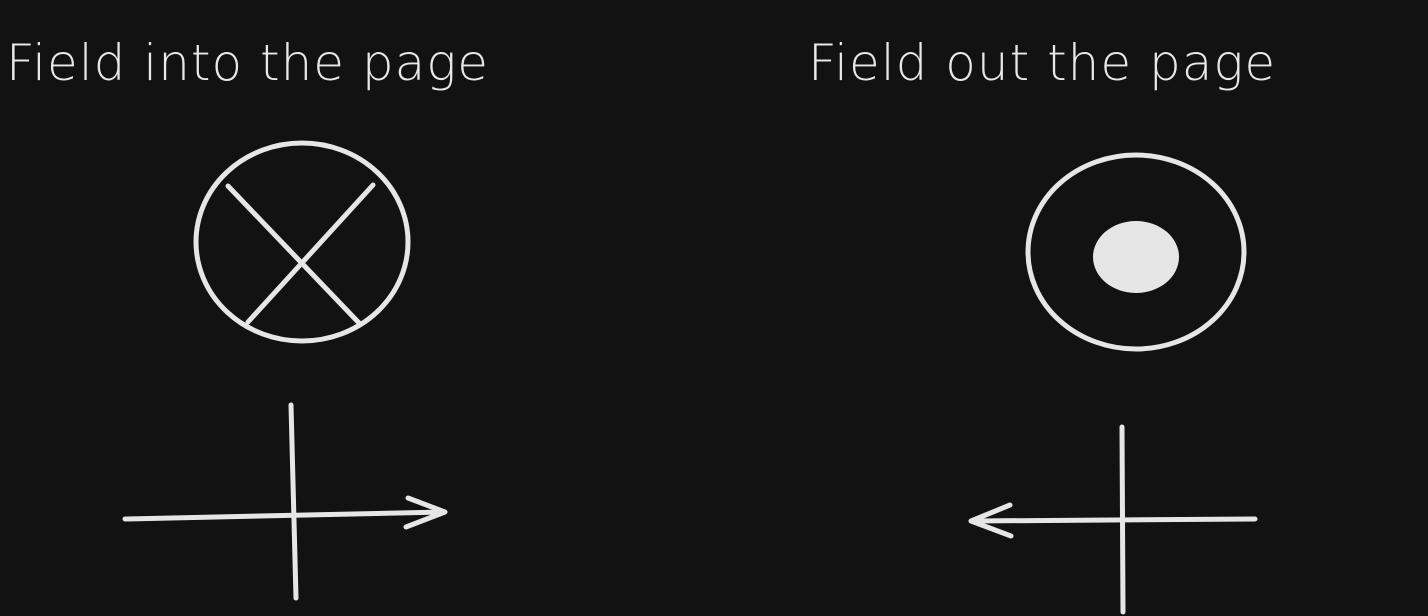 The width and height of the screenshot is (1428, 616). I want to click on left-symbol-circle, so click(302, 242).